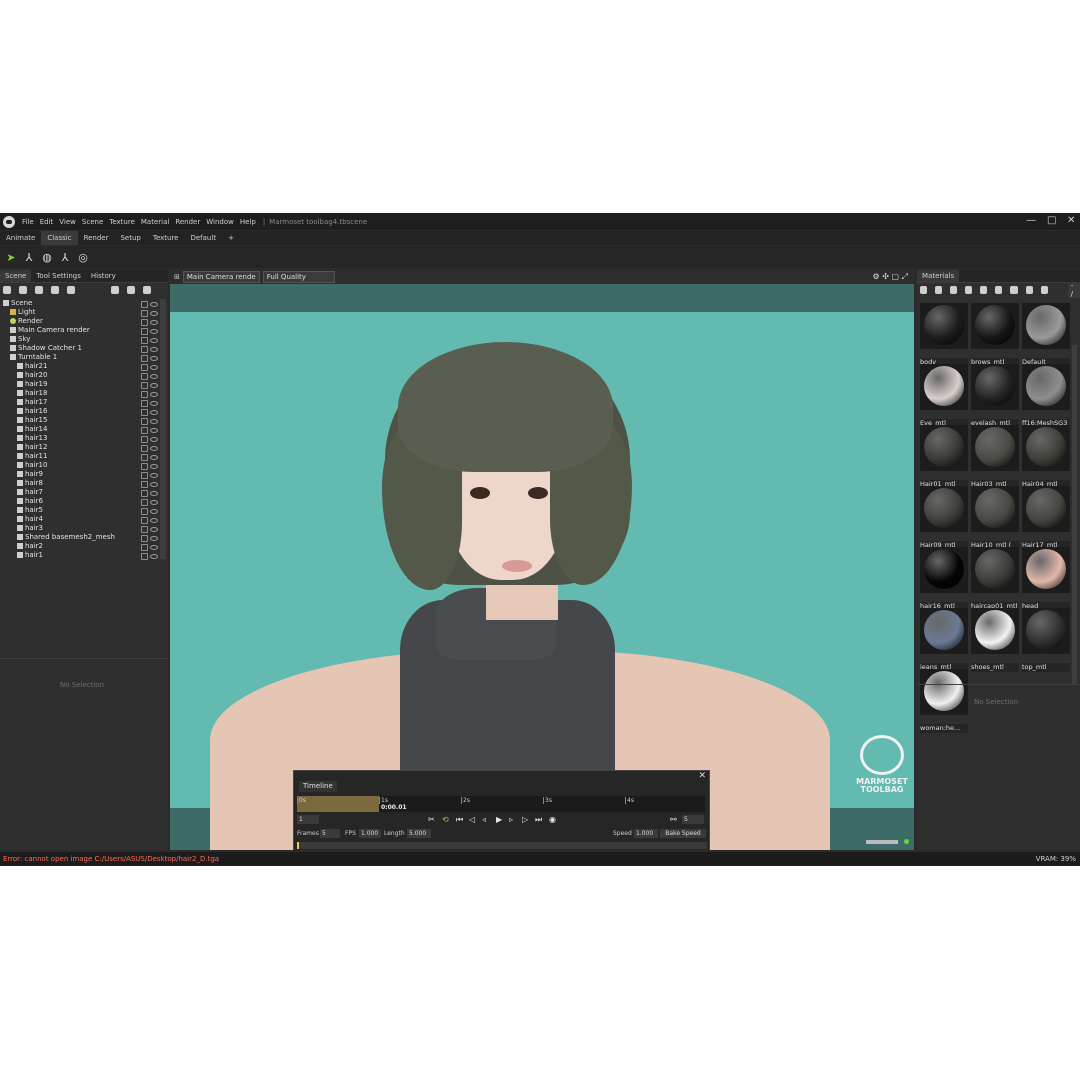 The image size is (1080, 1080). I want to click on tree-item: Sky, so click(80, 339).